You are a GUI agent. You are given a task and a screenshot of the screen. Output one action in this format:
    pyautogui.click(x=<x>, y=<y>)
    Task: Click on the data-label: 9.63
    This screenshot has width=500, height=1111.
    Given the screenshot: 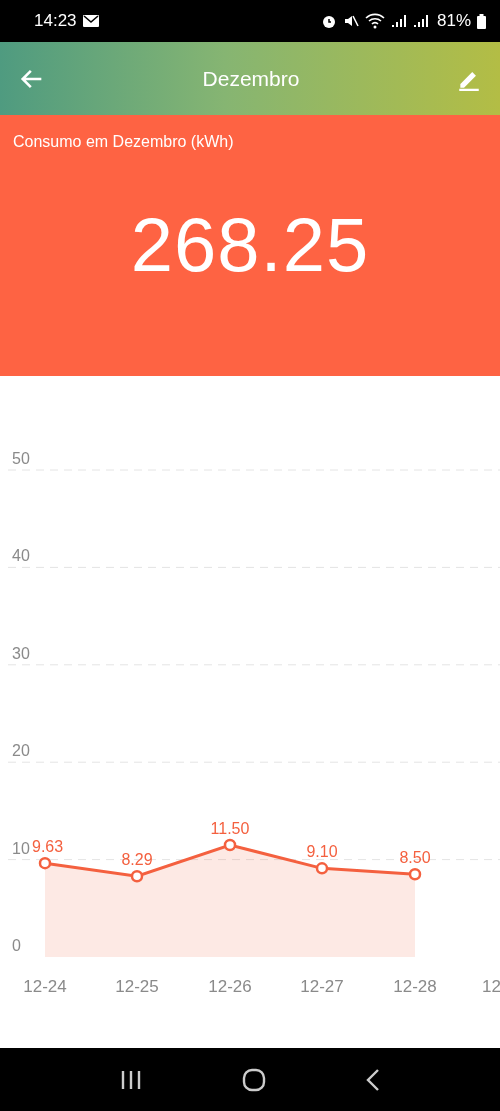 What is the action you would take?
    pyautogui.click(x=48, y=847)
    